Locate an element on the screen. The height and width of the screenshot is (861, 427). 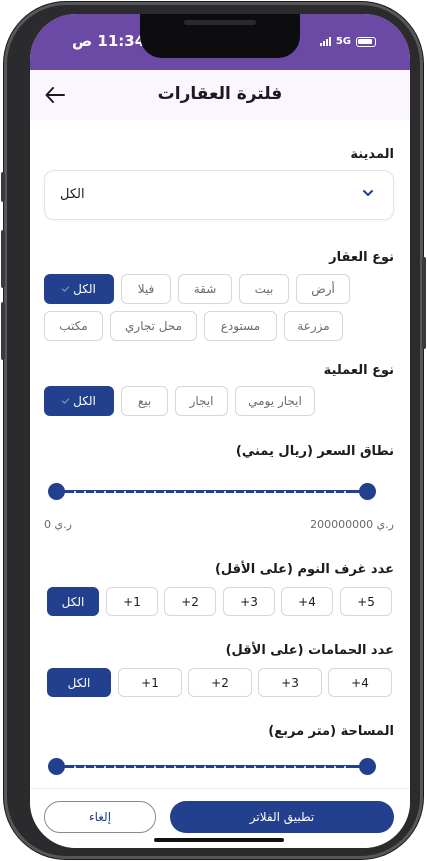
property-type-chip-office: مكتب is located at coordinates (73, 326).